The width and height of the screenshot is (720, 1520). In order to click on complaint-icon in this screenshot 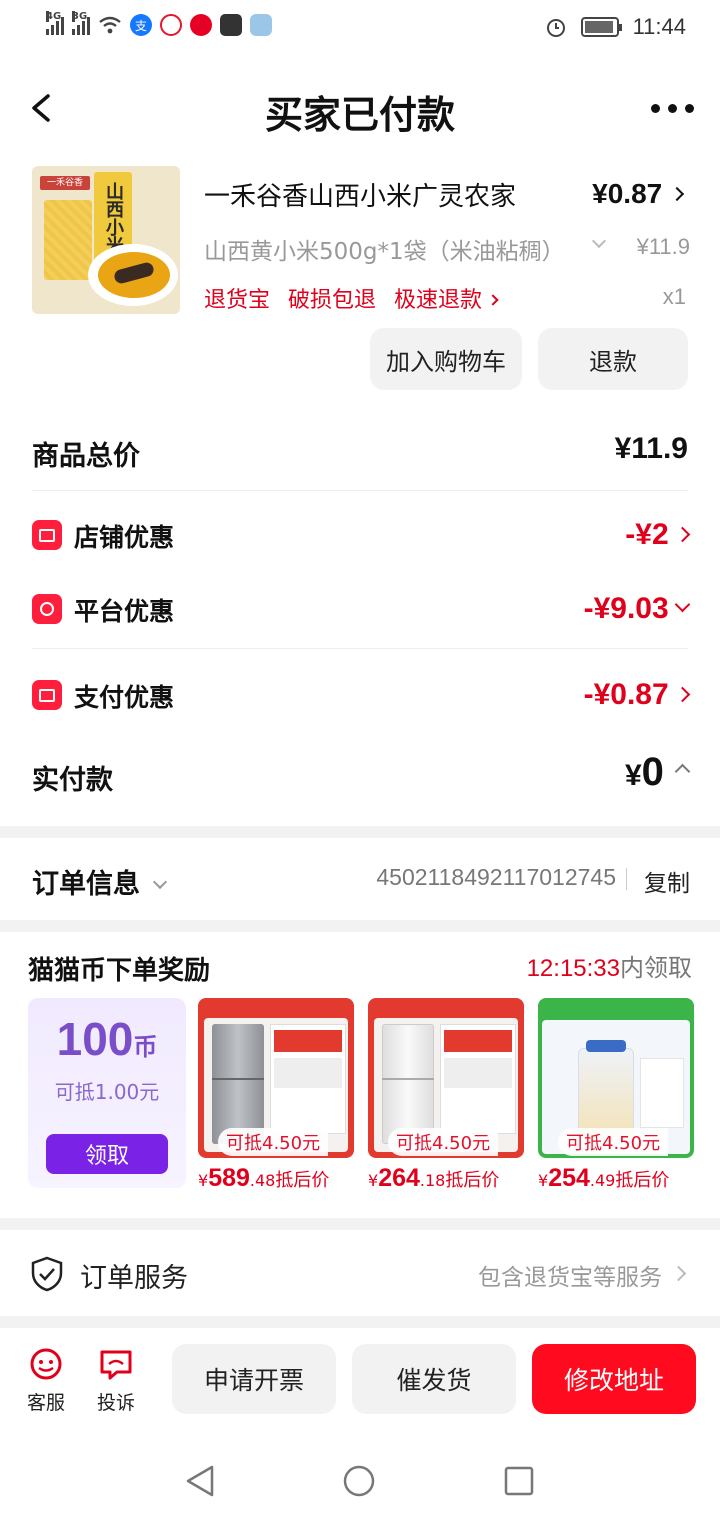, I will do `click(116, 1365)`.